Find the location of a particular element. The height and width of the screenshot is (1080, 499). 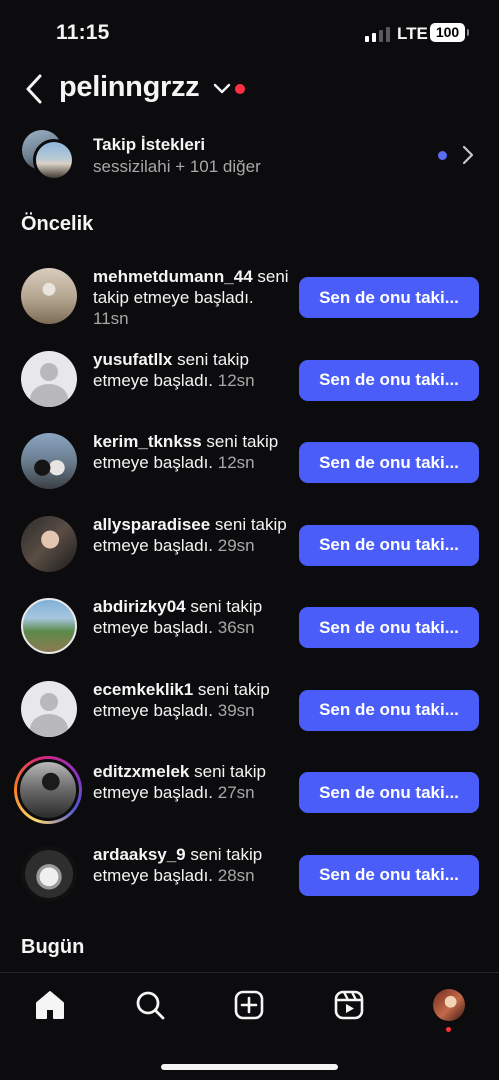

account-notification-dot is located at coordinates (240, 89).